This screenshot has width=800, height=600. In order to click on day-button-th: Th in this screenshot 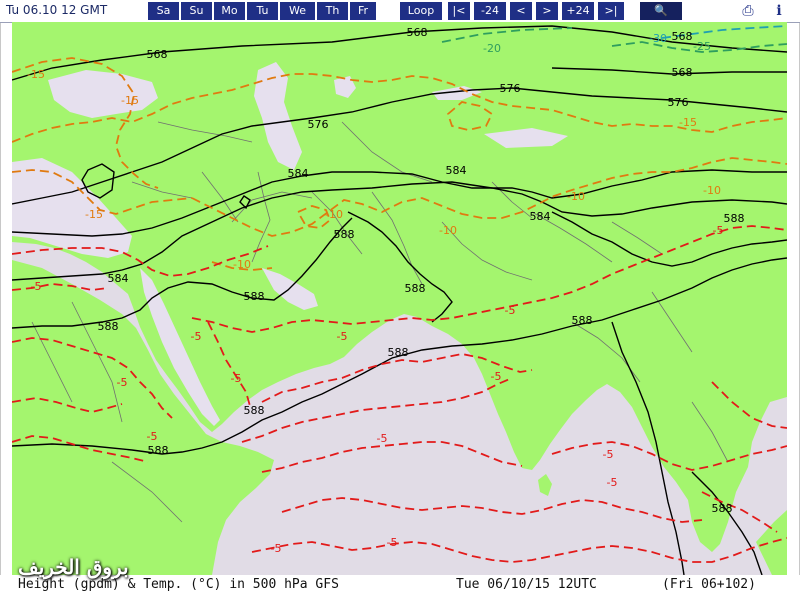, I will do `click(332, 11)`.